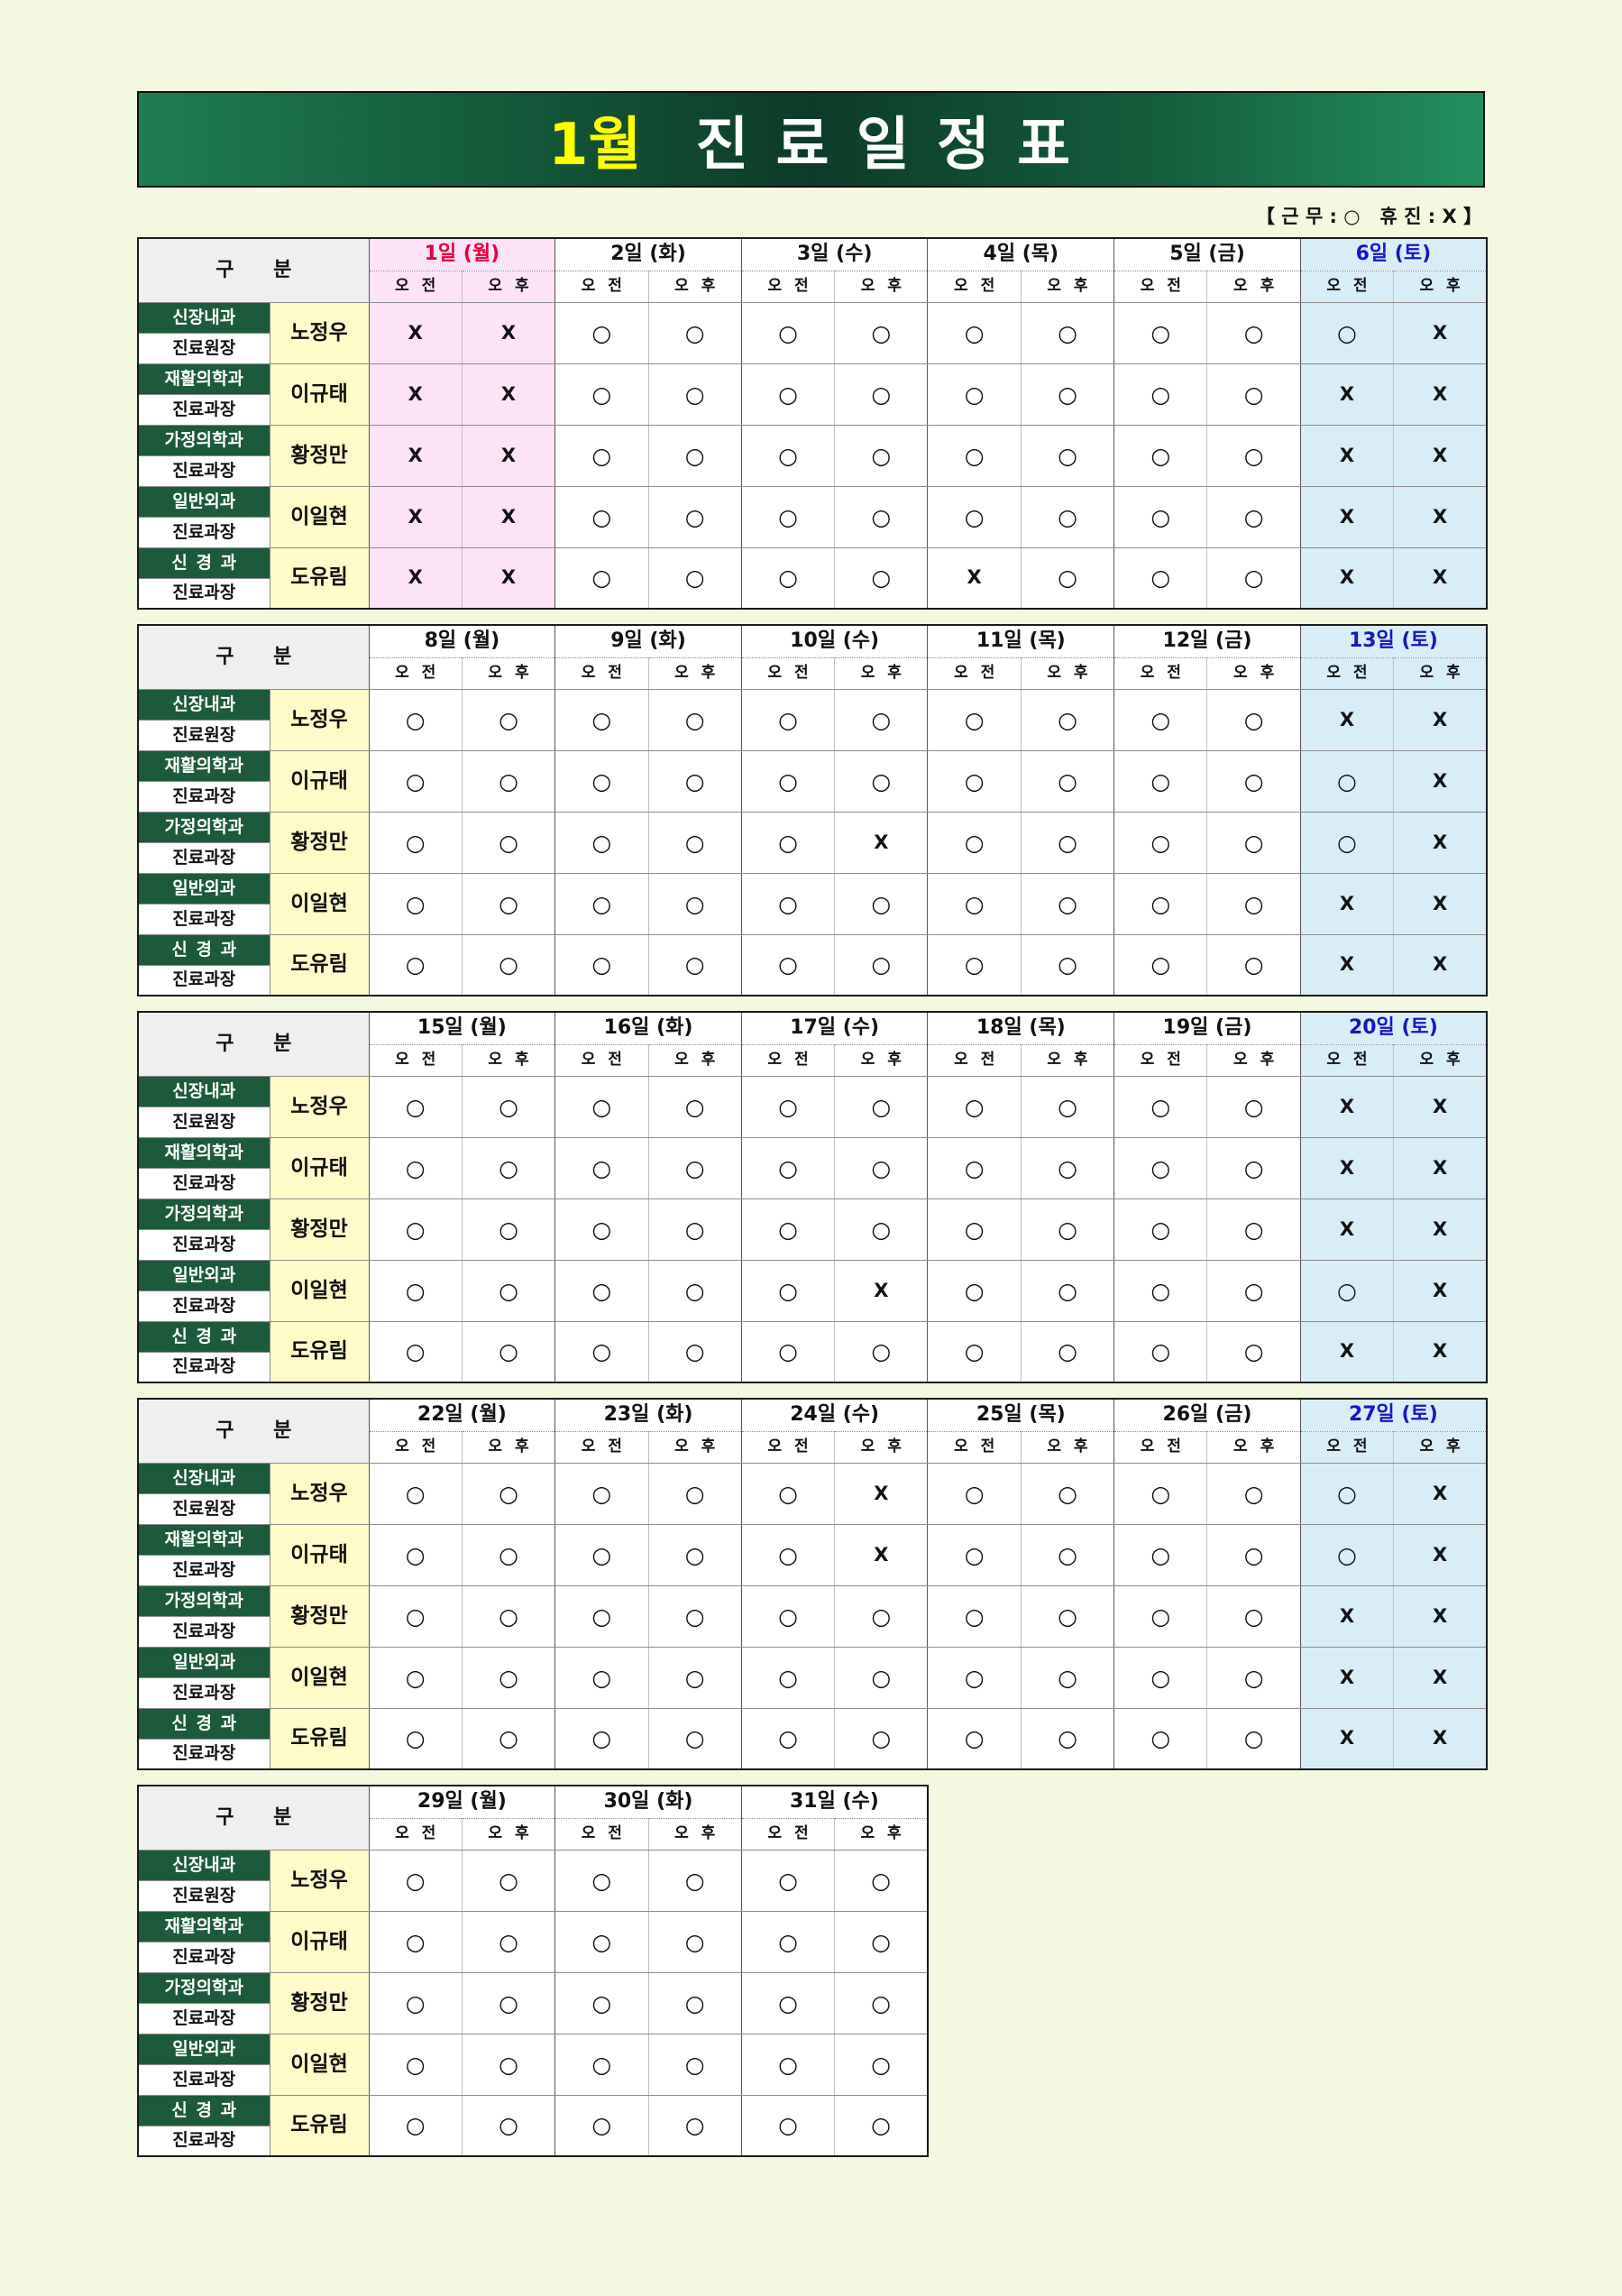 This screenshot has width=1622, height=2296. Describe the element at coordinates (204, 440) in the screenshot. I see `department-label: 가정의학과` at that location.